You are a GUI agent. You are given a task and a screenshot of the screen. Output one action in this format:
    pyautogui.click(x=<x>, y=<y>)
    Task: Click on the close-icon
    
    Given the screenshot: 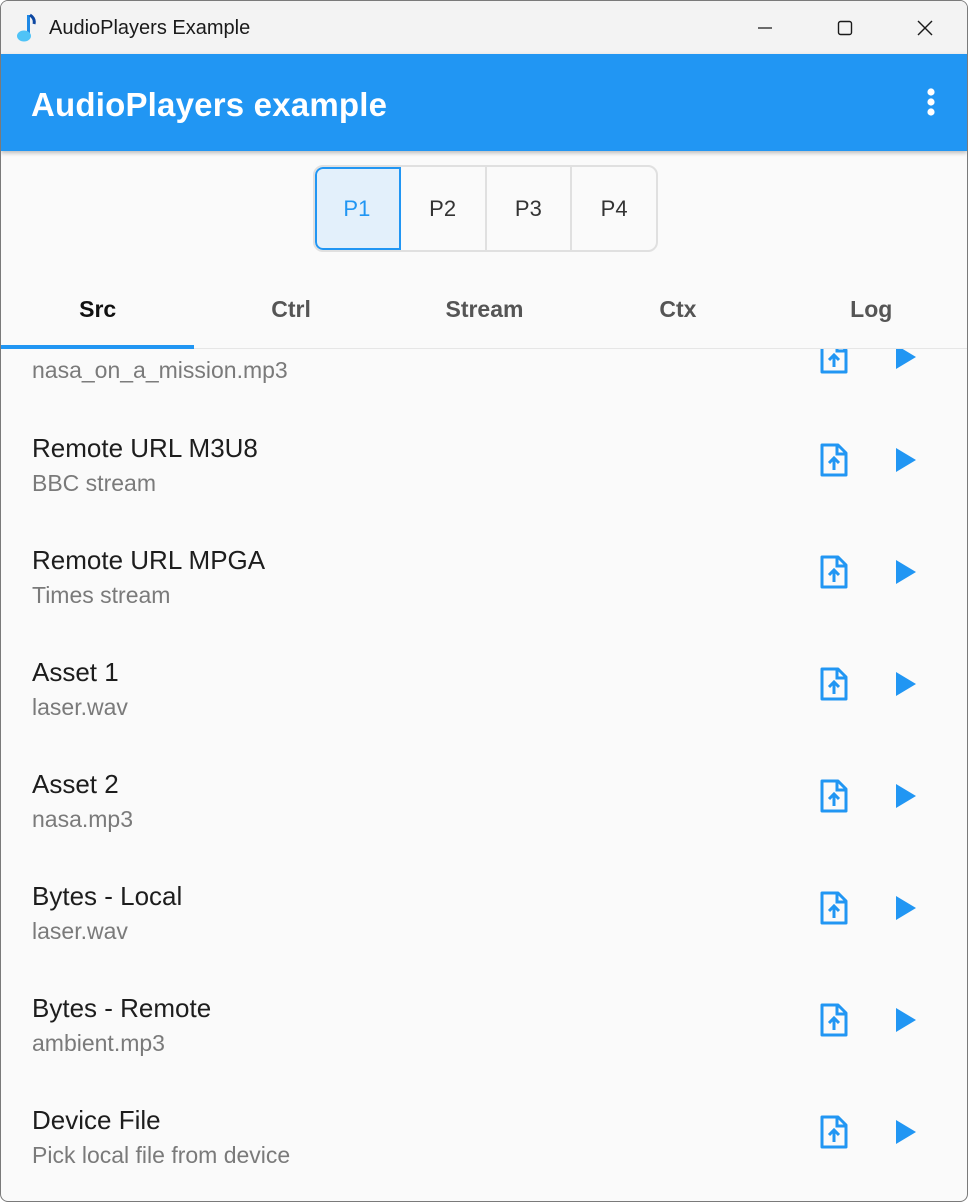 What is the action you would take?
    pyautogui.click(x=925, y=27)
    